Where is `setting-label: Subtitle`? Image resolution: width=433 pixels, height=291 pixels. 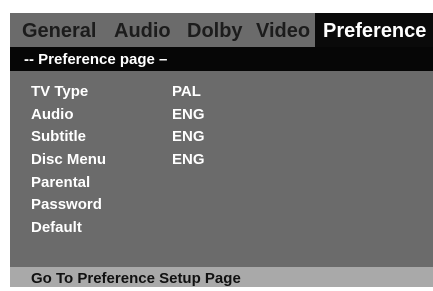
setting-label: Subtitle is located at coordinates (58, 137).